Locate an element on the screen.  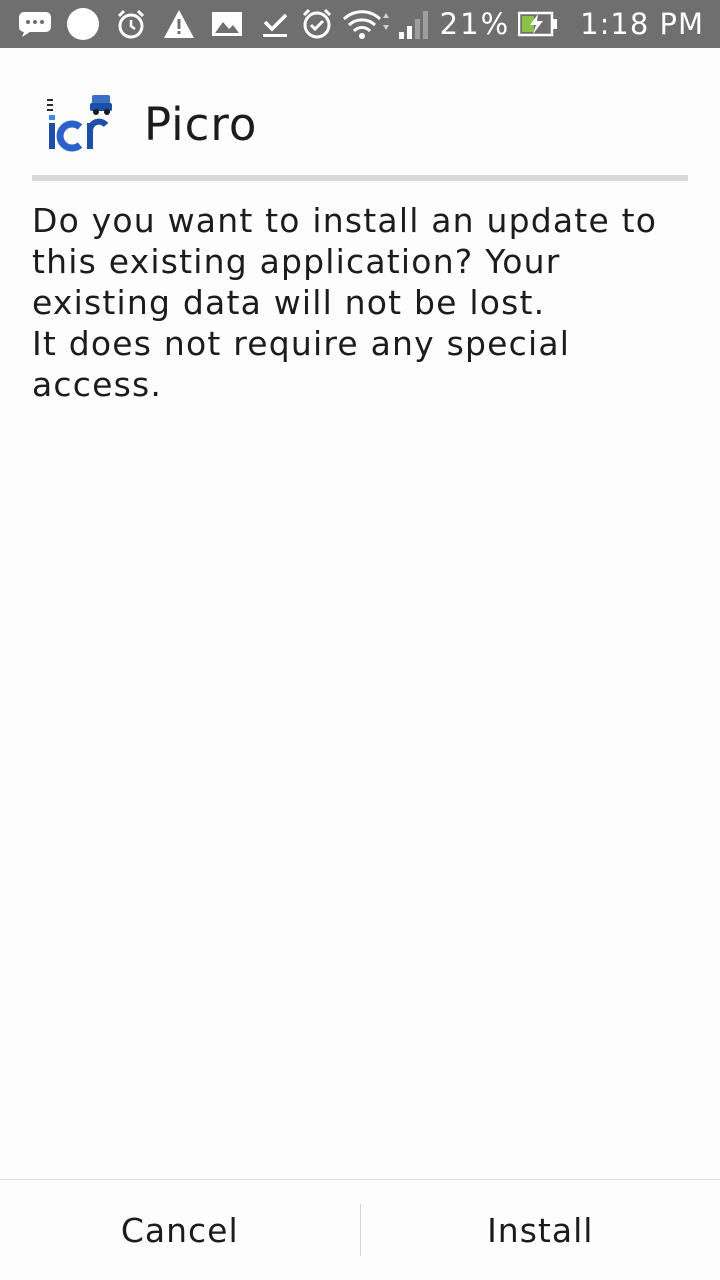
message-icon is located at coordinates (35, 24).